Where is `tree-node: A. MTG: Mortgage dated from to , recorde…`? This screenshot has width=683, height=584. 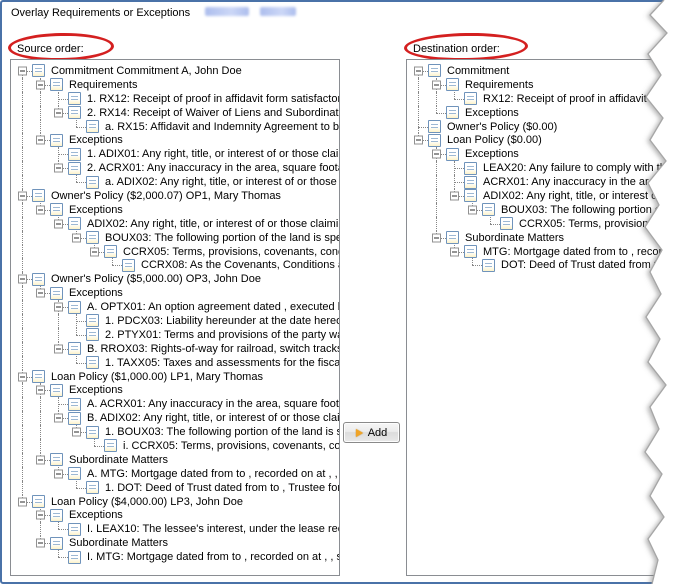 tree-node: A. MTG: Mortgage dated from to , recorde… is located at coordinates (176, 473).